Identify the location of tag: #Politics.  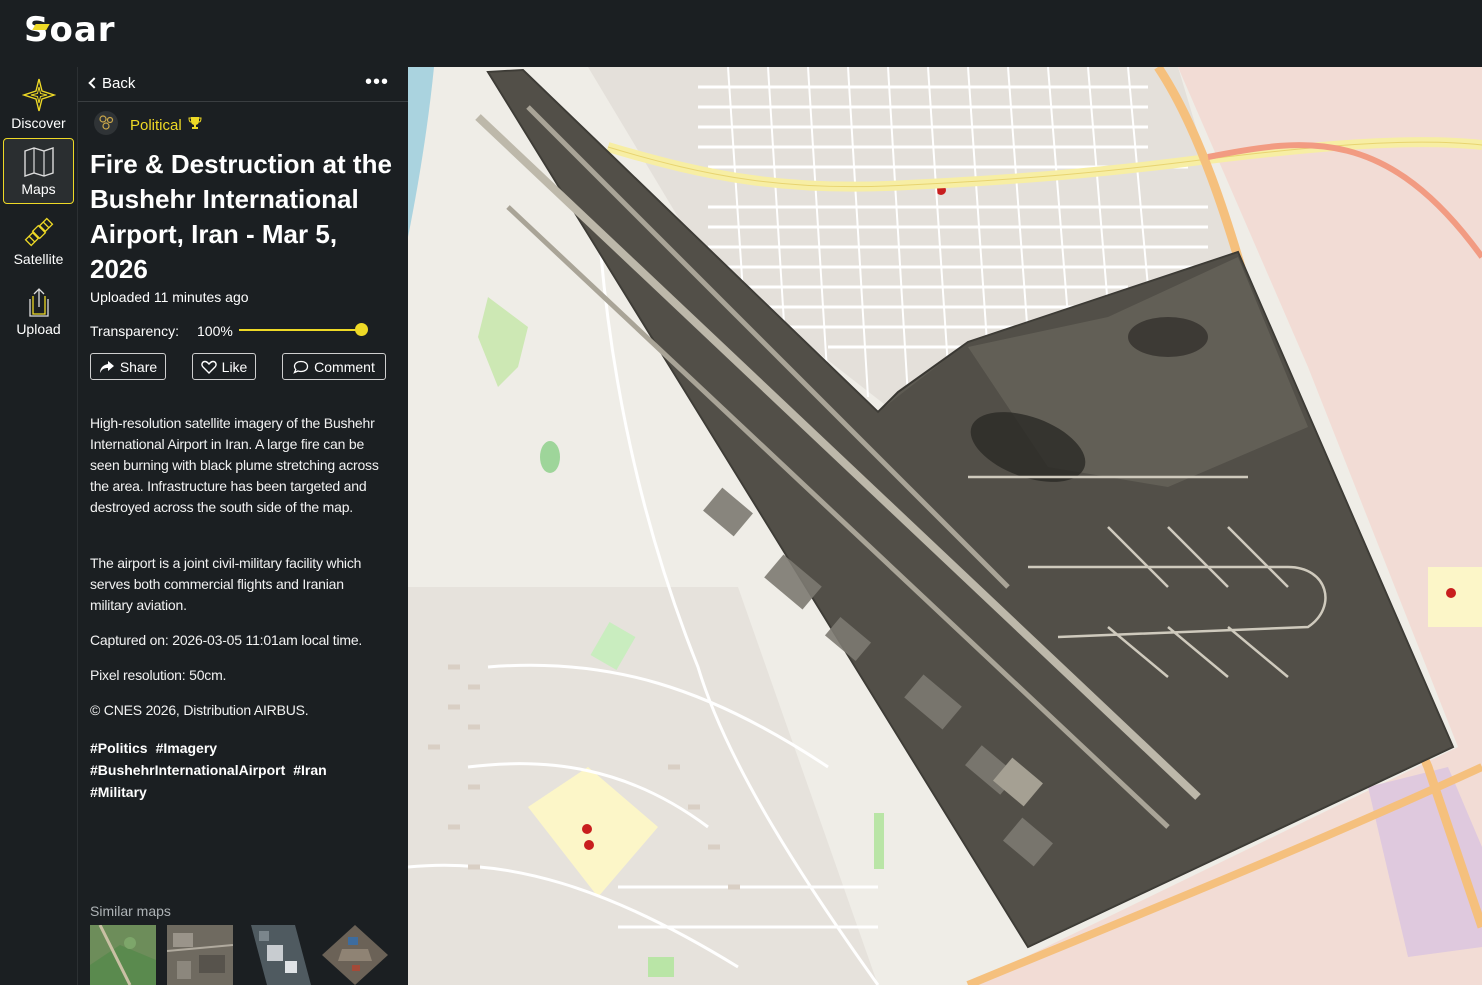
(119, 748).